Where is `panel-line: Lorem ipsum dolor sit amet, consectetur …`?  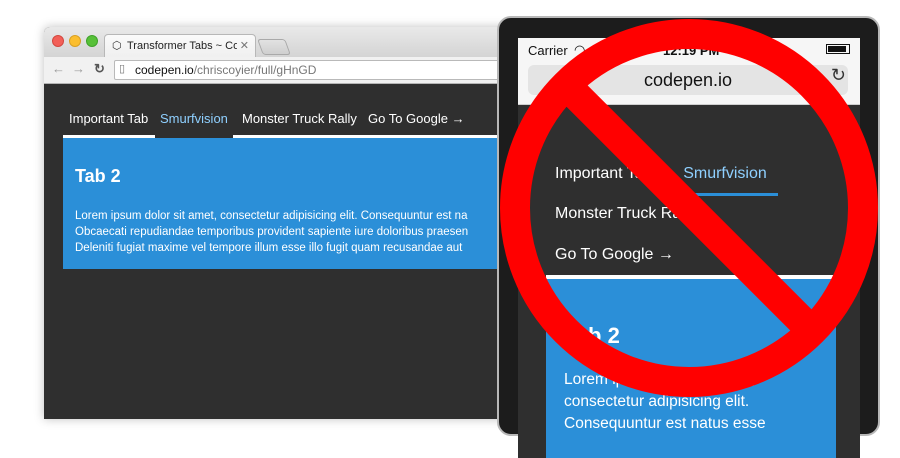 panel-line: Lorem ipsum dolor sit amet, consectetur … is located at coordinates (271, 216).